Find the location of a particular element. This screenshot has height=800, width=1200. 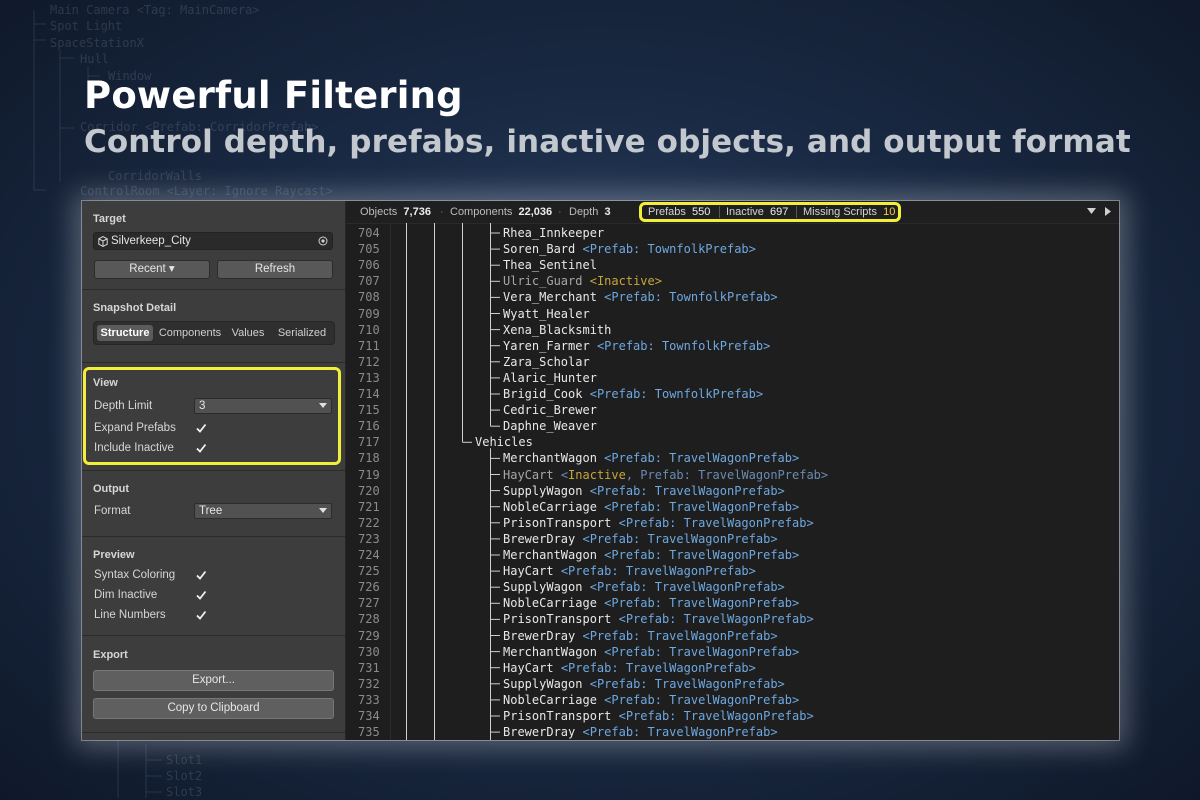

refresh-button: Refresh is located at coordinates (275, 269).